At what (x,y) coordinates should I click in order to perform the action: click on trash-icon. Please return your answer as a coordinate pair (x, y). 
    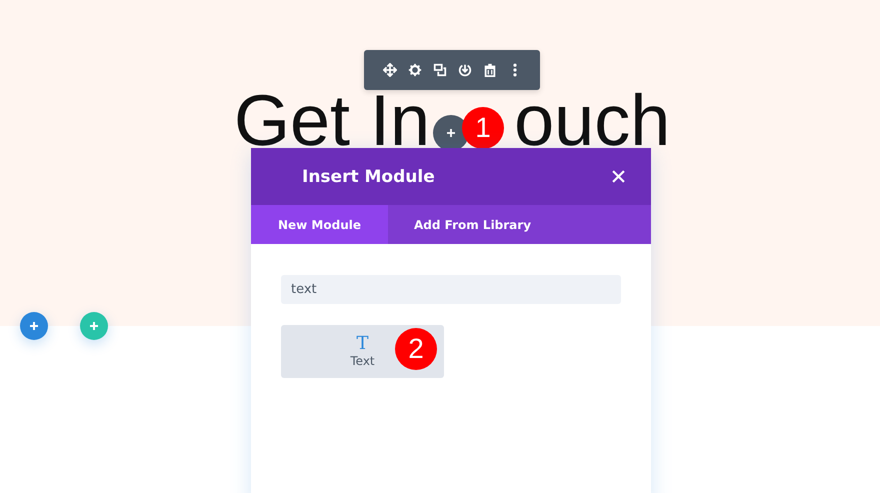
    Looking at the image, I should click on (489, 70).